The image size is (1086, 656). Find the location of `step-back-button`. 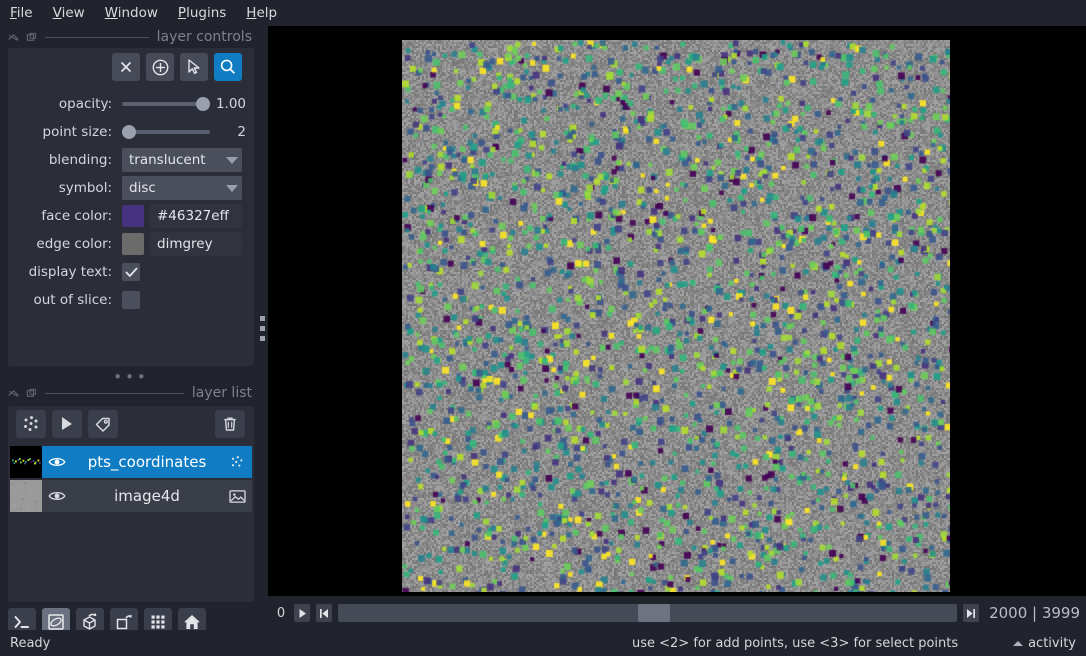

step-back-button is located at coordinates (324, 613).